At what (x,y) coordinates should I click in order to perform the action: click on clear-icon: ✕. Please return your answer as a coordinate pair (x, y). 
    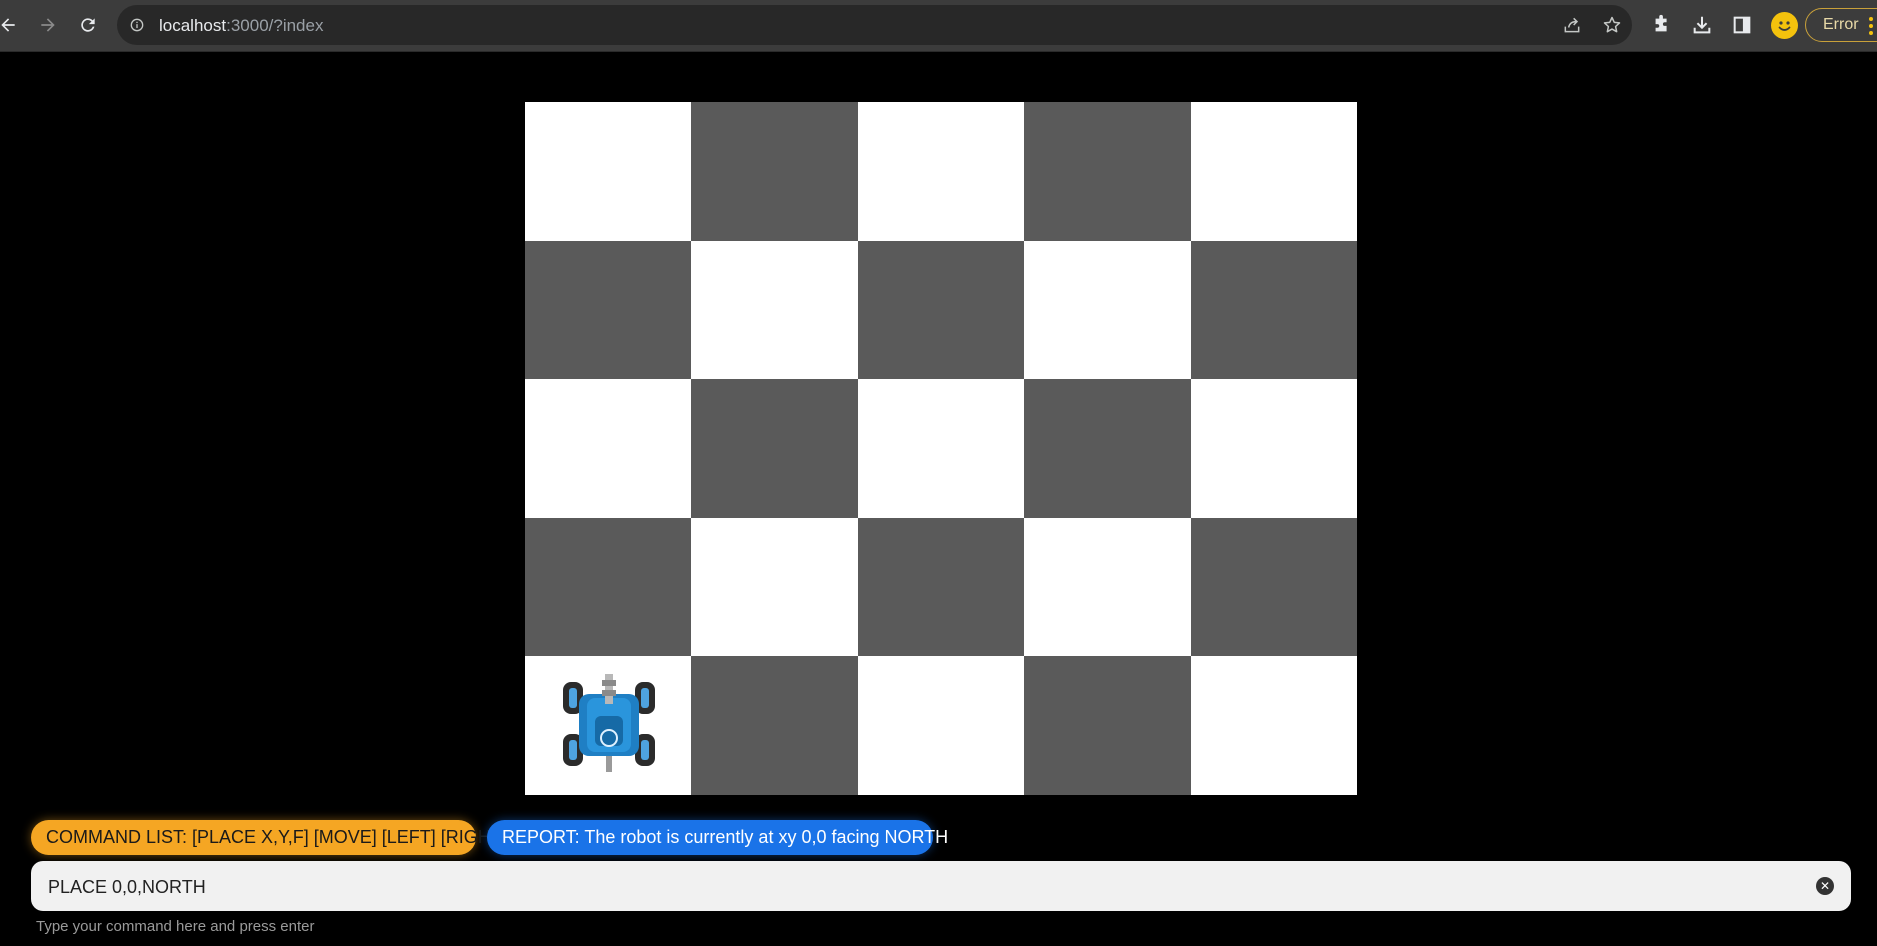
    Looking at the image, I should click on (1825, 886).